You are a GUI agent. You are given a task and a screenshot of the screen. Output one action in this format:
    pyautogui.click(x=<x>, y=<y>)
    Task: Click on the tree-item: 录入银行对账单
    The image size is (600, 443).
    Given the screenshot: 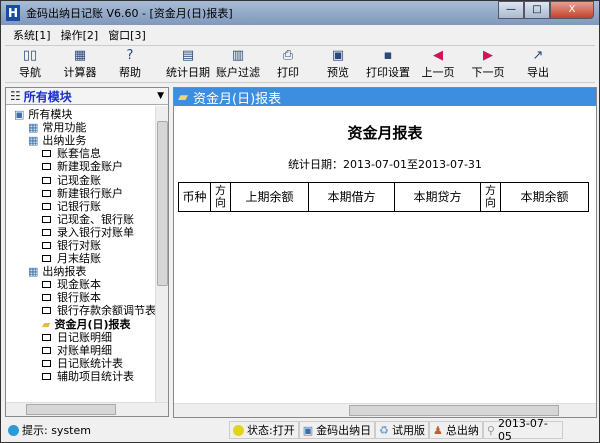 What is the action you would take?
    pyautogui.click(x=81, y=232)
    